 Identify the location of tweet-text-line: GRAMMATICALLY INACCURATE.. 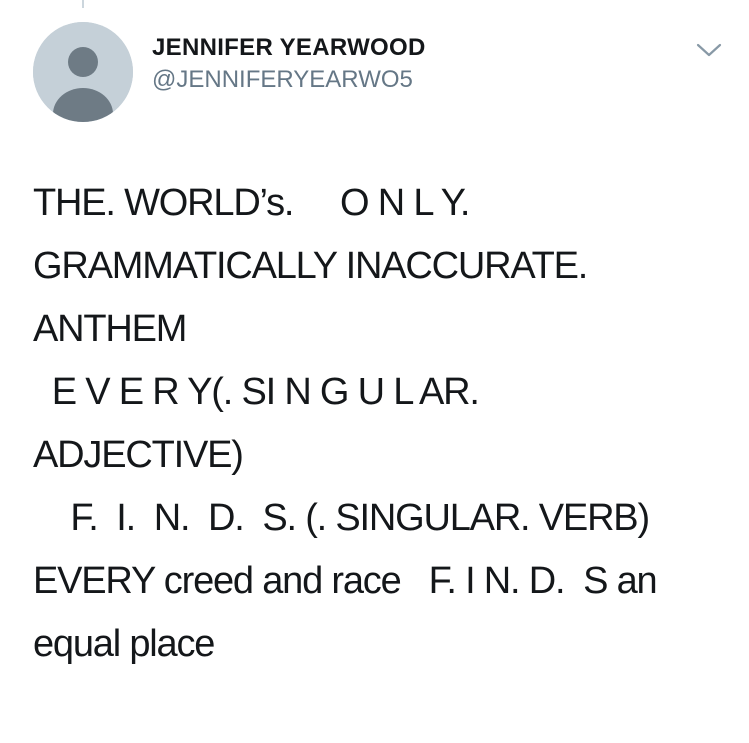
(310, 266).